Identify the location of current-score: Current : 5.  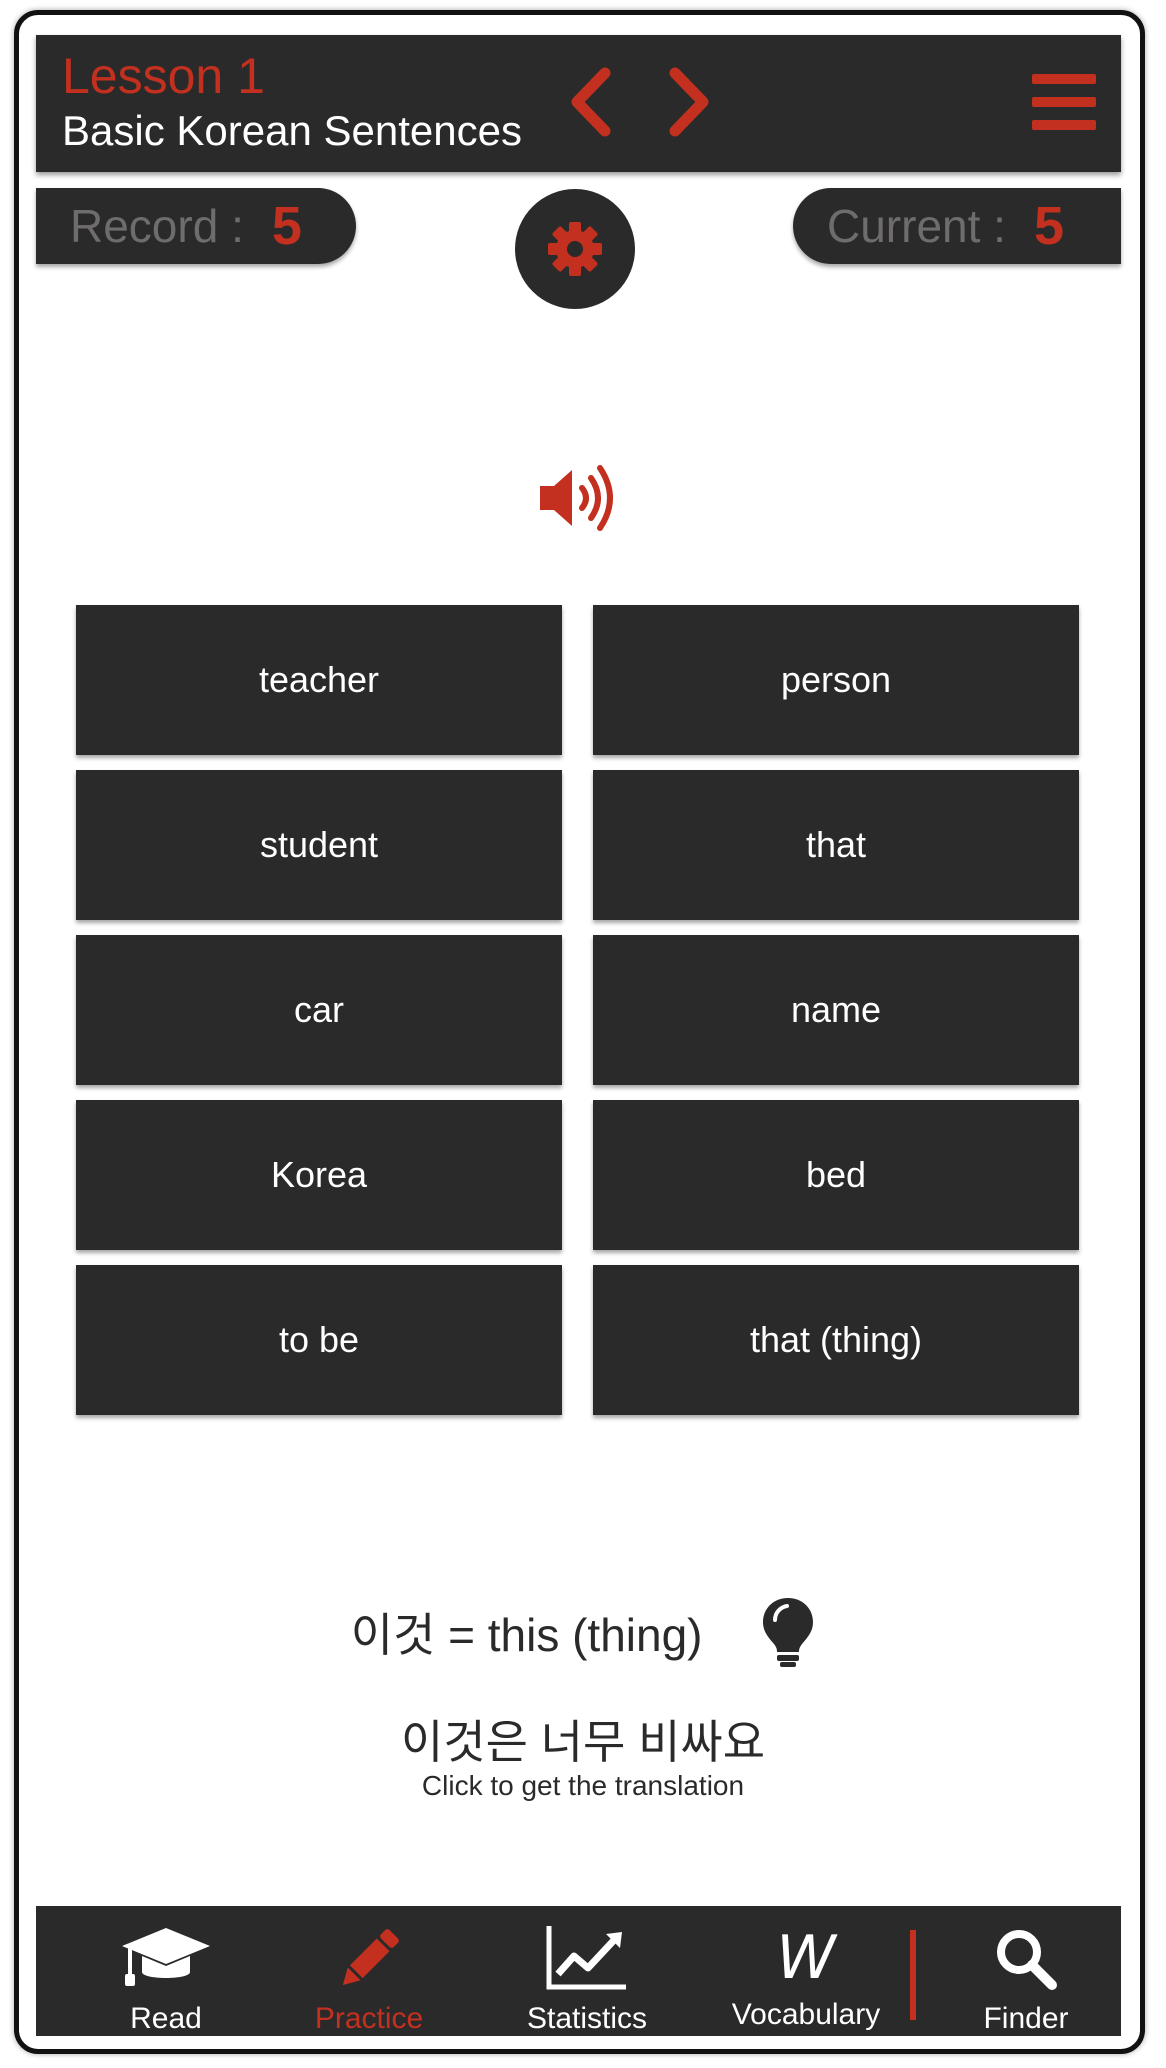
(957, 226).